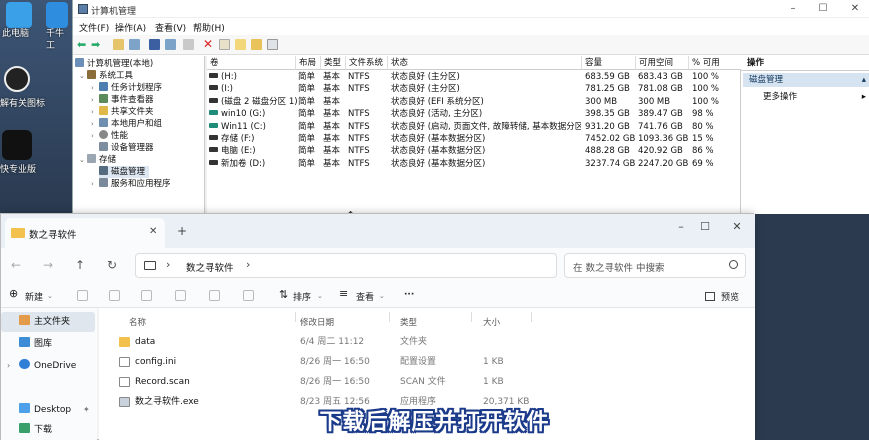 This screenshot has height=440, width=869. I want to click on col-capacity: 容量, so click(609, 63).